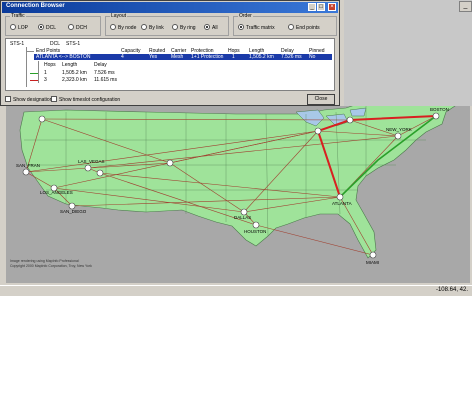 Image resolution: width=472 pixels, height=404 pixels. I want to click on length-value: 1,505.2 km, so click(261, 57).